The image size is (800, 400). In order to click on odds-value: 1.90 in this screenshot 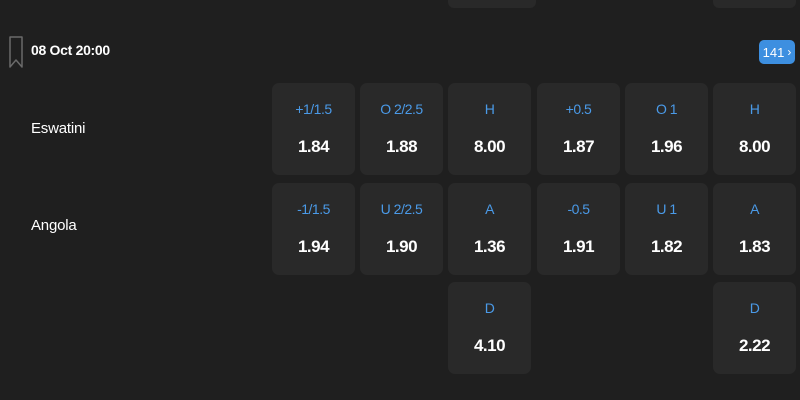, I will do `click(401, 246)`.